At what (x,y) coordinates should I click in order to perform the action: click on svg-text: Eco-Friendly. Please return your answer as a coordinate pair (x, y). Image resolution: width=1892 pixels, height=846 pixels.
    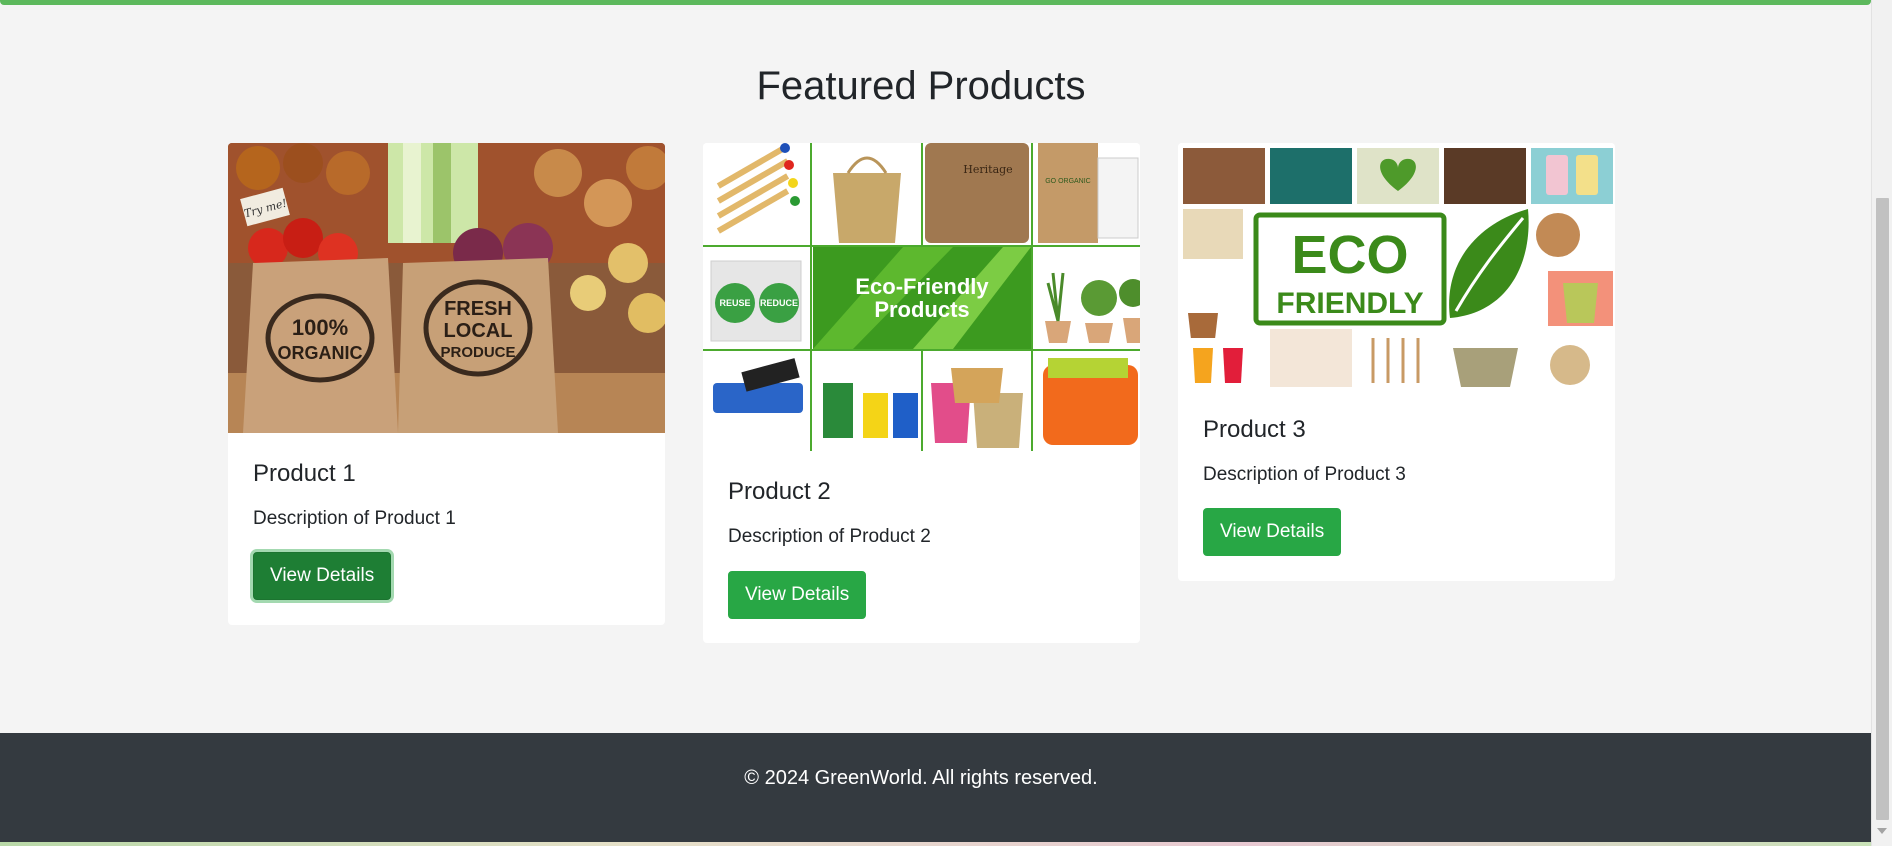
    Looking at the image, I should click on (922, 286).